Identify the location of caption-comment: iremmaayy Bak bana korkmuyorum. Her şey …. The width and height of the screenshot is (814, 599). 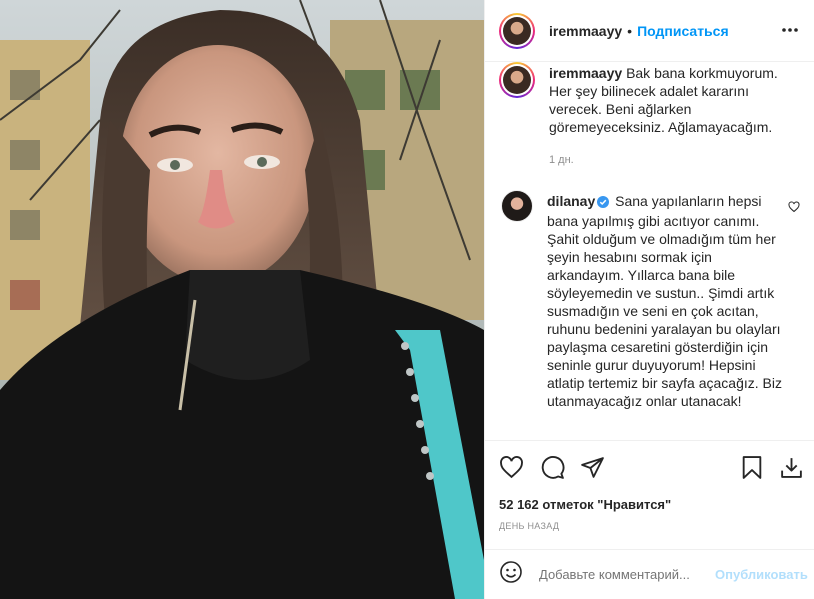
(649, 115).